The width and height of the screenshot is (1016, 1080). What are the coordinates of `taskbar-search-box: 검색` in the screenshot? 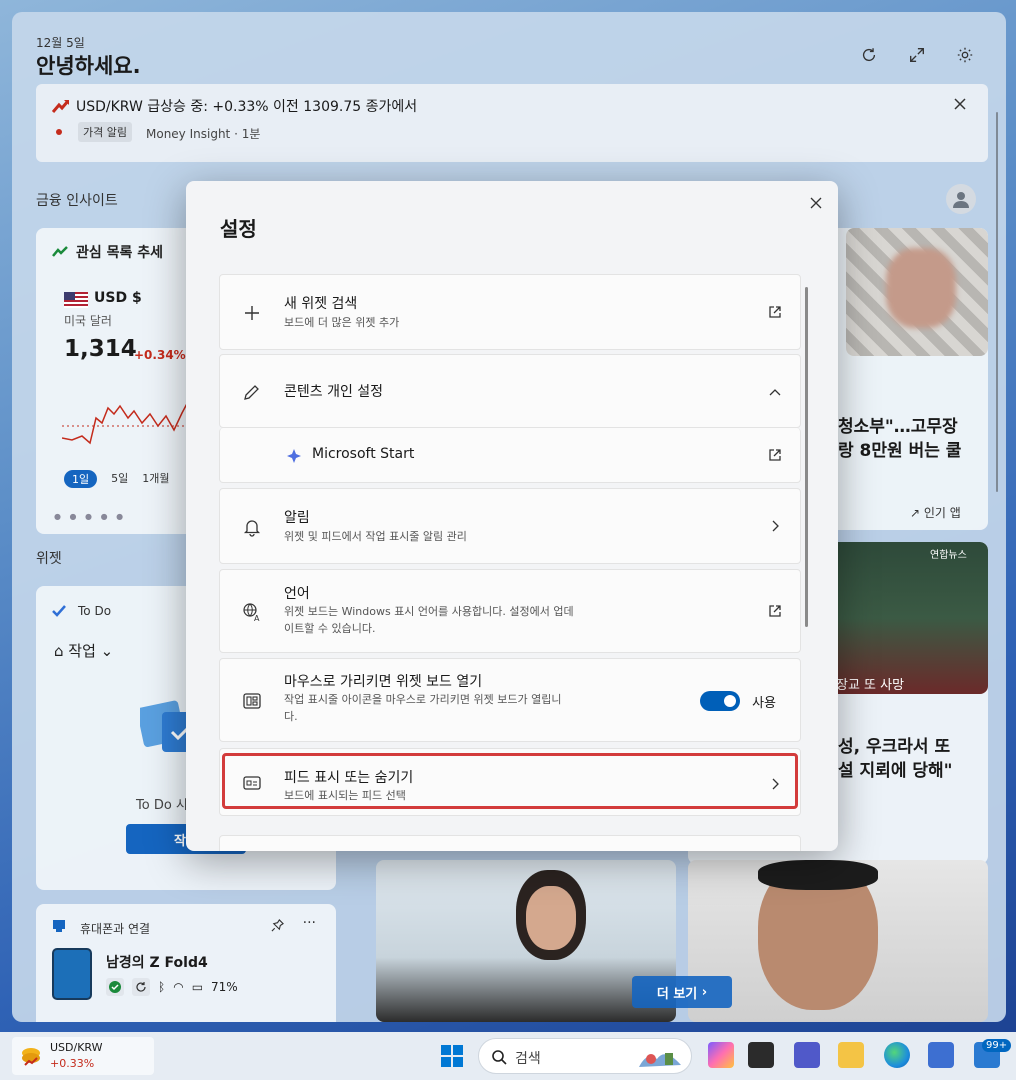 It's located at (585, 1056).